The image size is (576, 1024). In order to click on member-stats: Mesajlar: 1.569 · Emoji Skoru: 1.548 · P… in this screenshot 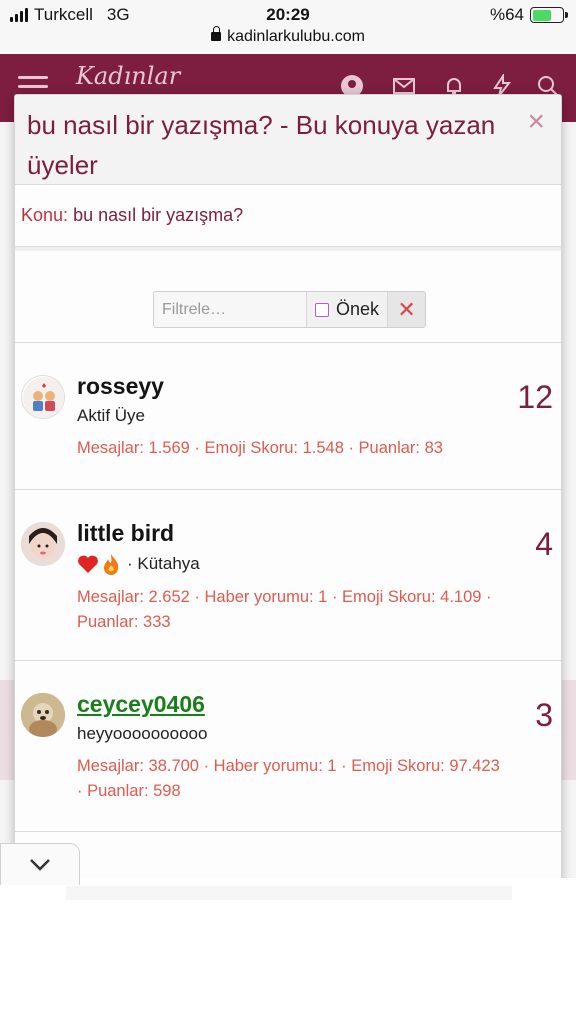, I will do `click(260, 448)`.